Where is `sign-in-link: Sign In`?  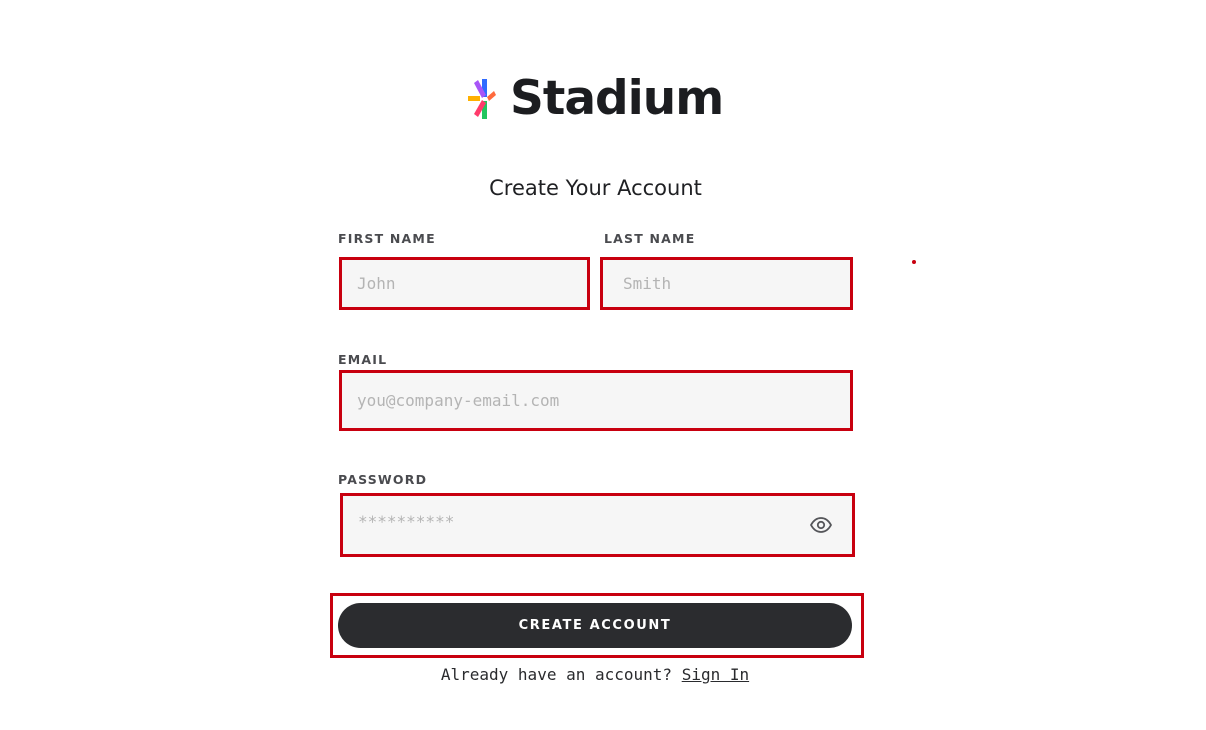
sign-in-link: Sign In is located at coordinates (715, 674).